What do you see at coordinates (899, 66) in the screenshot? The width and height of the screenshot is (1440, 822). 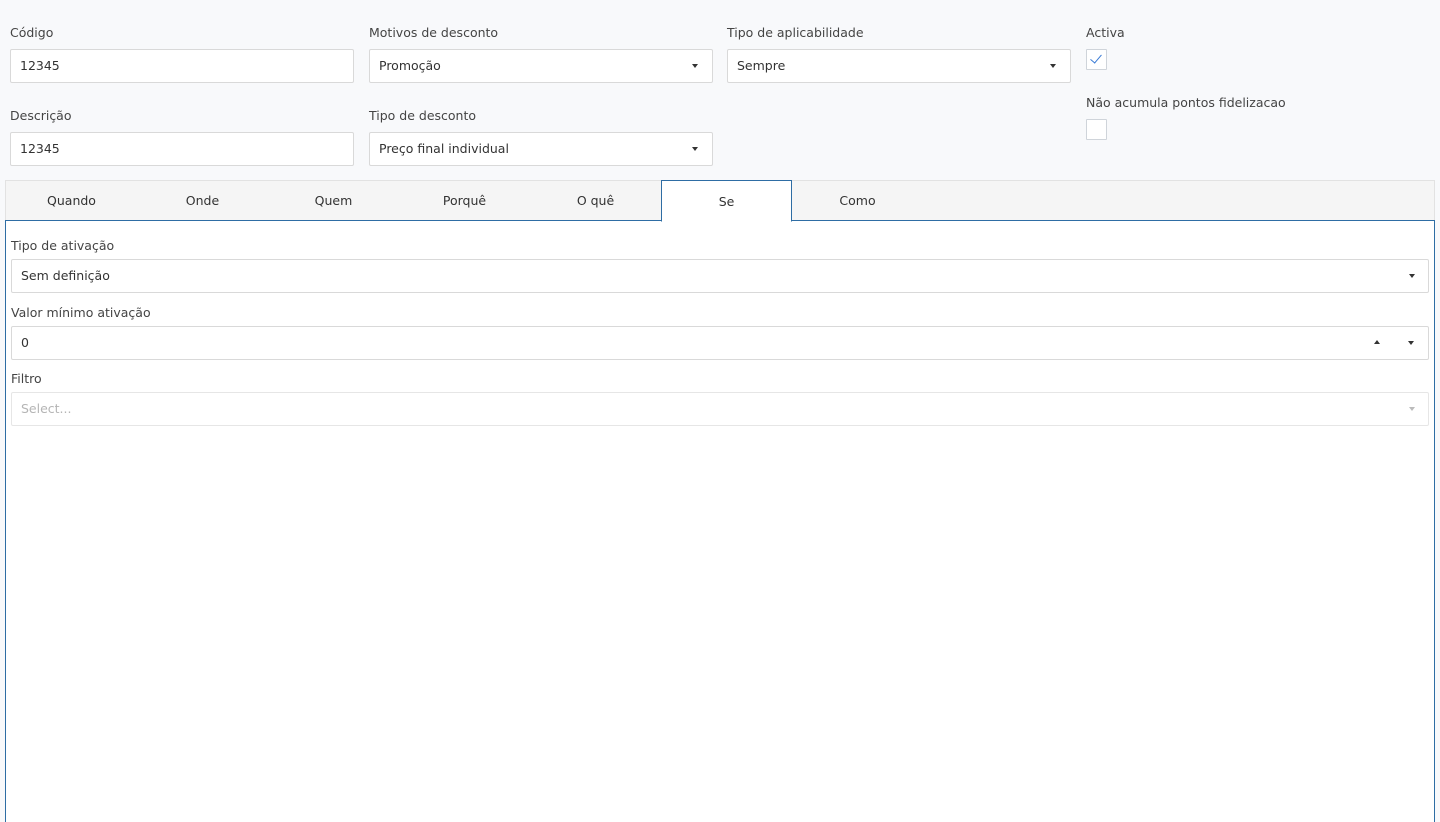 I see `aplicabilidade-select: Sempre` at bounding box center [899, 66].